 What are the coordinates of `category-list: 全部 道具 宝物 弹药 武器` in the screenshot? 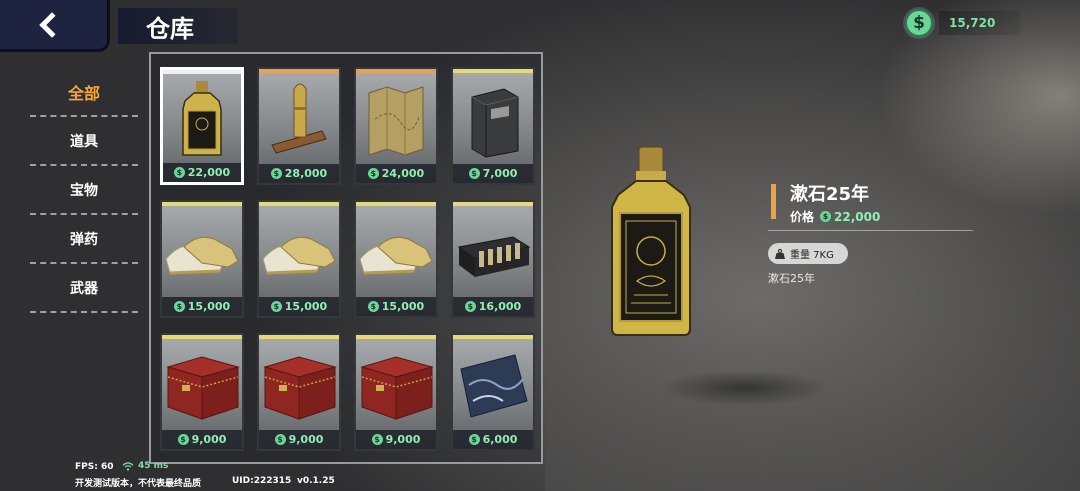 It's located at (84, 190).